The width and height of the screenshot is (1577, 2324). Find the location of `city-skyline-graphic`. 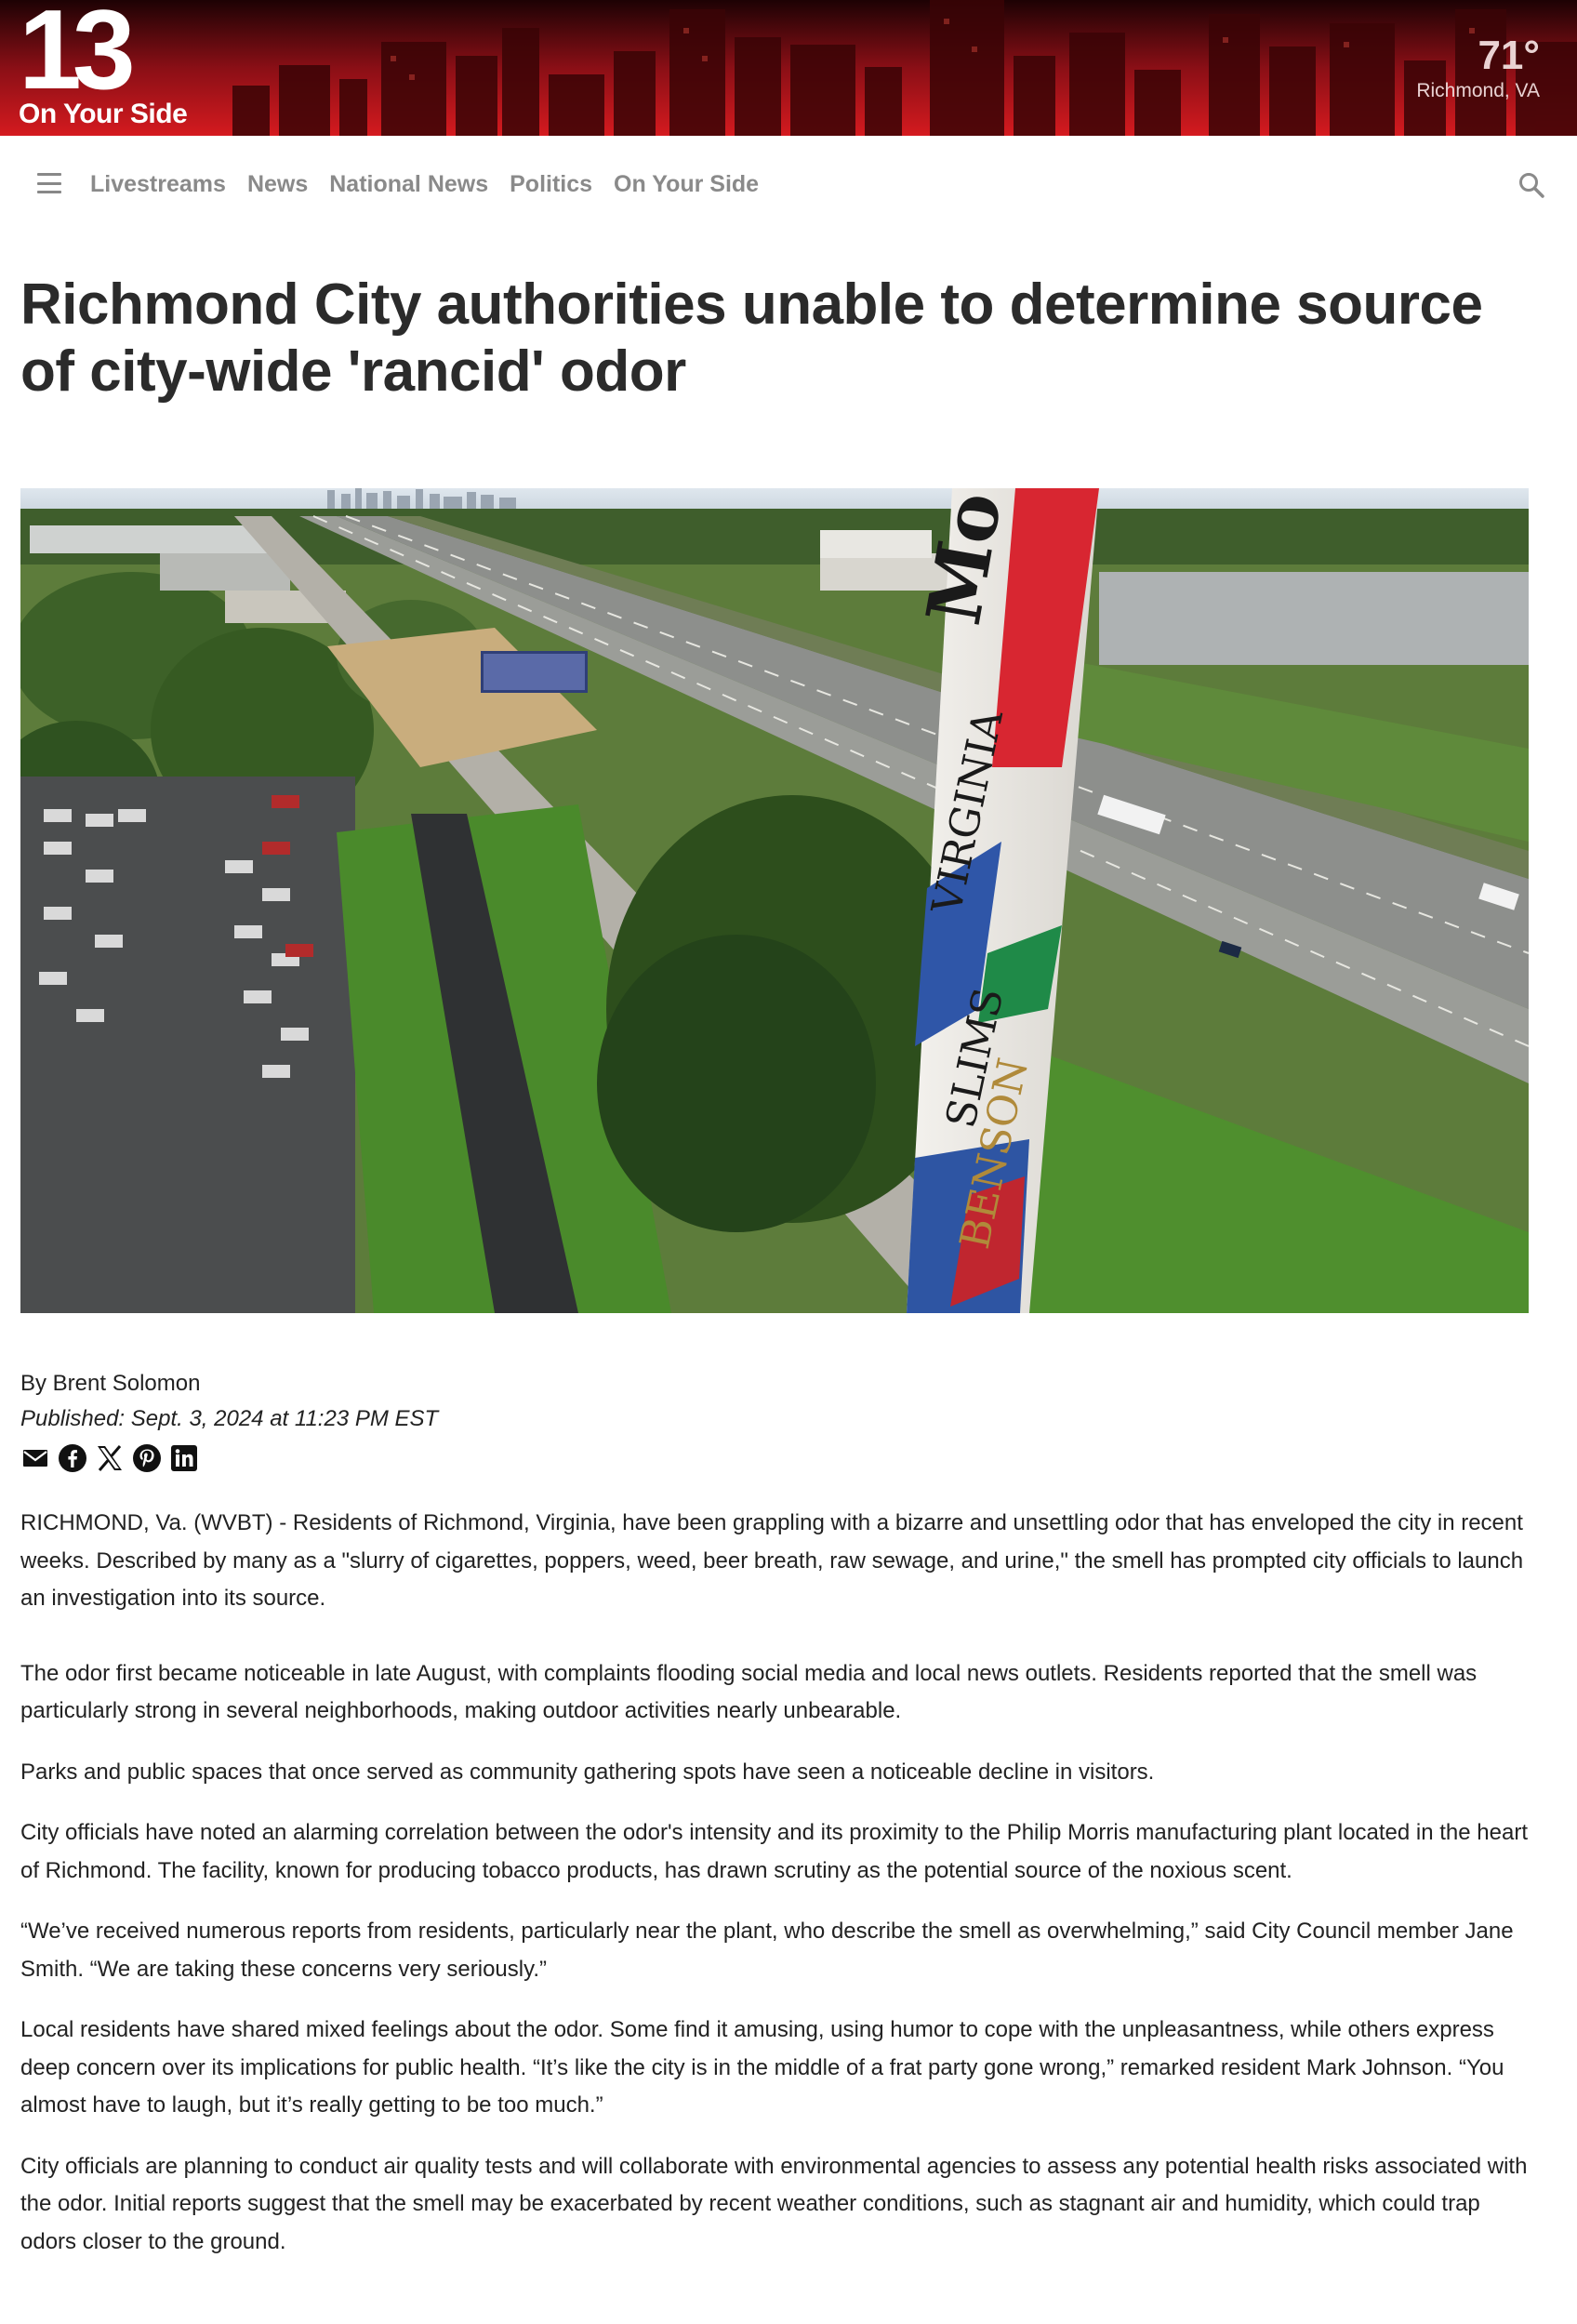

city-skyline-graphic is located at coordinates (788, 68).